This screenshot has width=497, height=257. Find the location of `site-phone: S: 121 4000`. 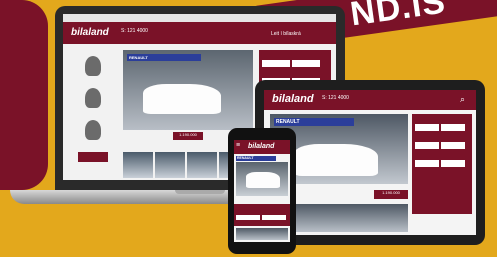

site-phone: S: 121 4000 is located at coordinates (134, 31).